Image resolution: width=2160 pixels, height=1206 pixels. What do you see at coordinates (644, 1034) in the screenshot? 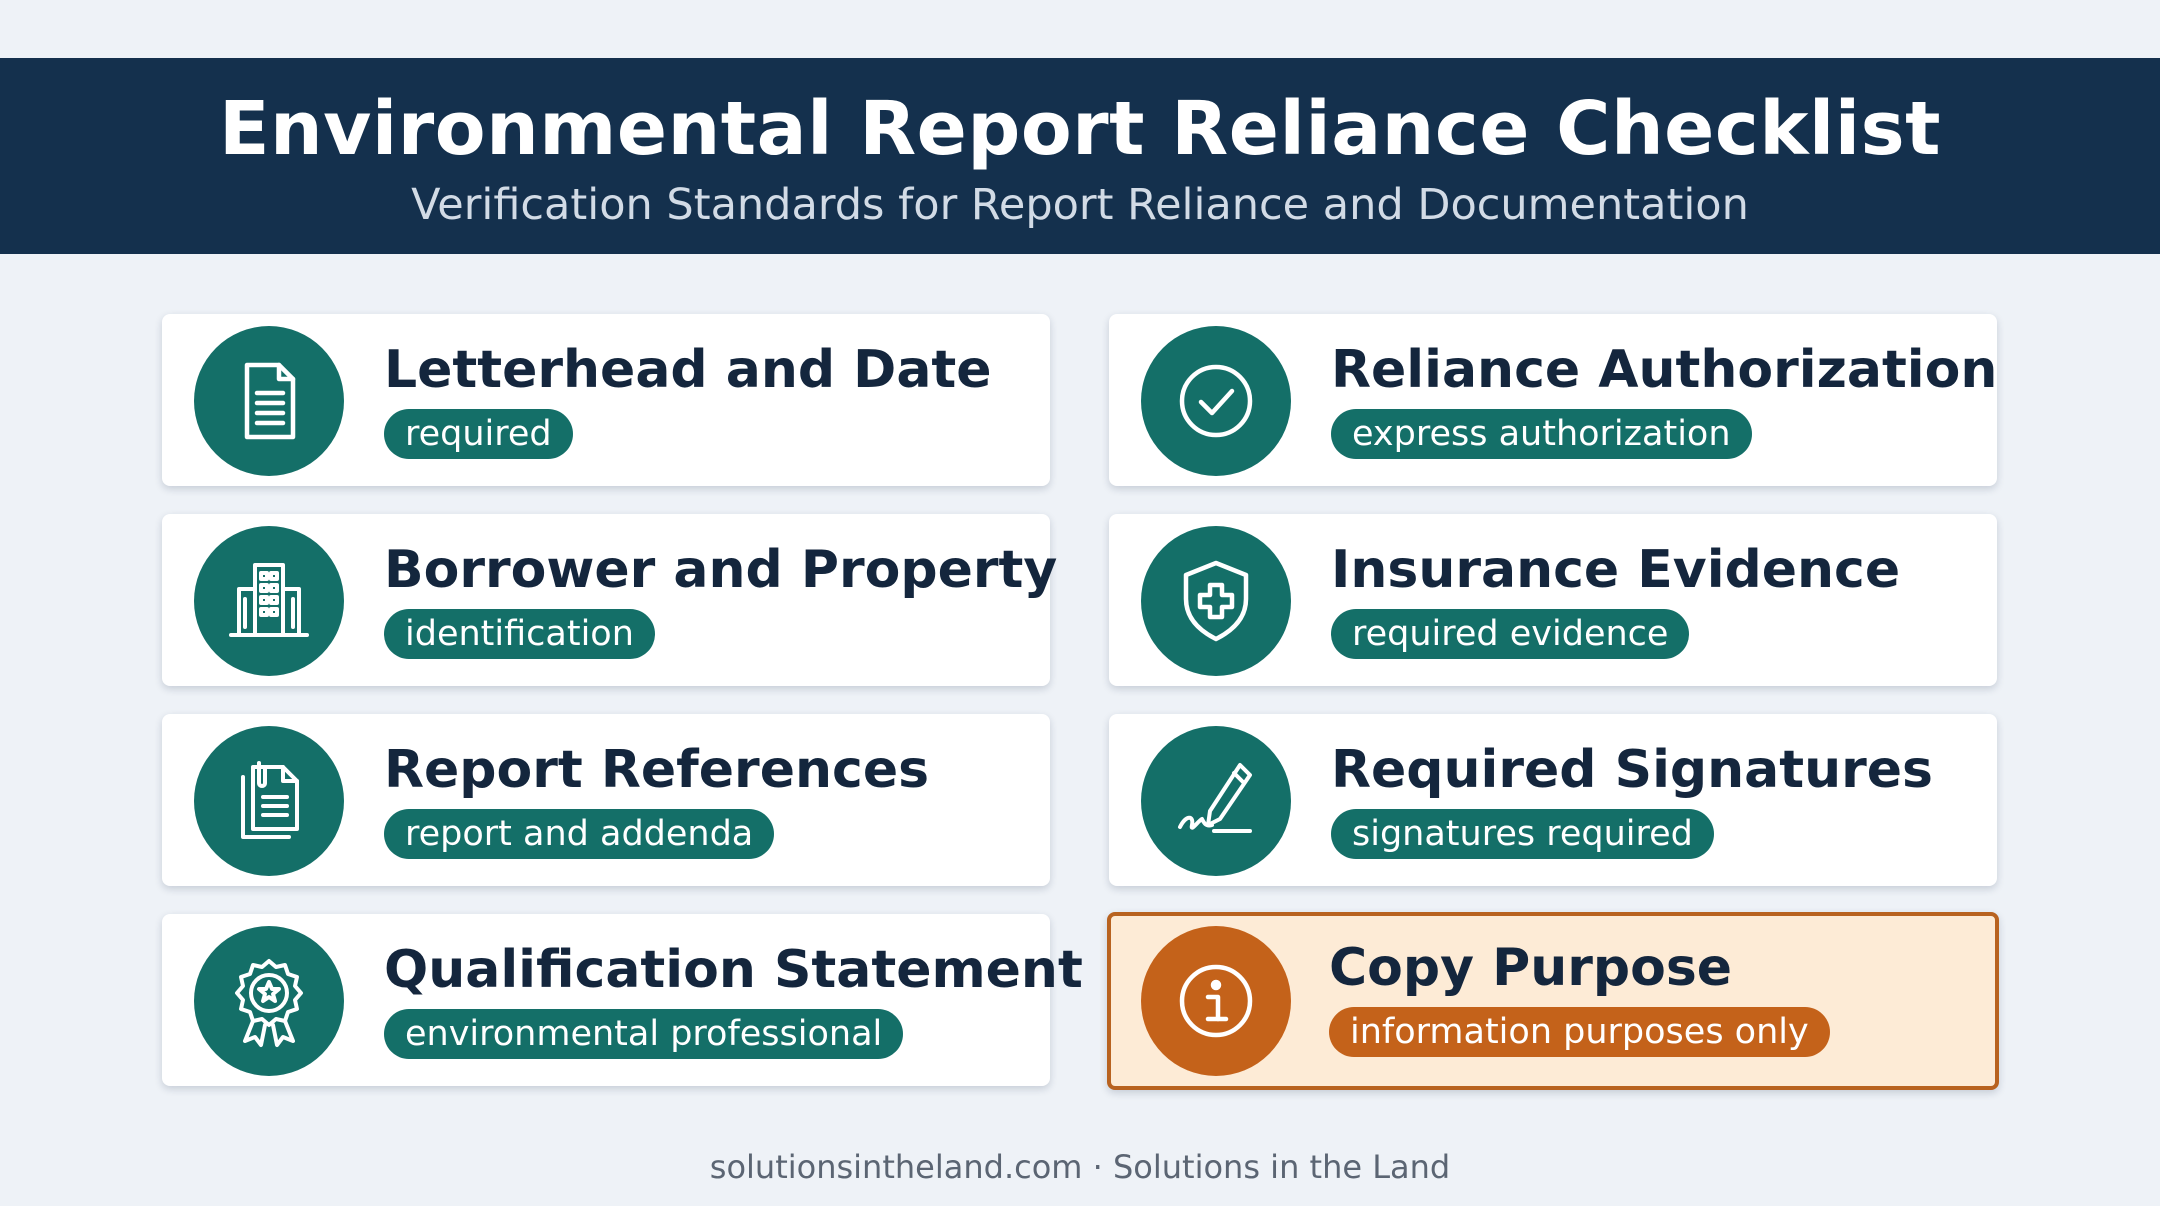
I see `status-badge: environmental professional` at bounding box center [644, 1034].